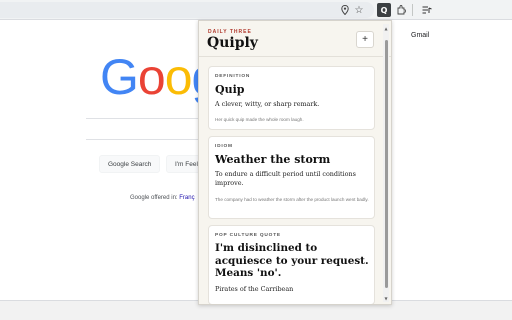  What do you see at coordinates (420, 35) in the screenshot?
I see `gmail-link: Gmail` at bounding box center [420, 35].